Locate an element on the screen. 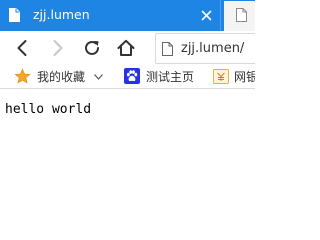  navigation-toolbar: zjj.lumen/ is located at coordinates (127, 48).